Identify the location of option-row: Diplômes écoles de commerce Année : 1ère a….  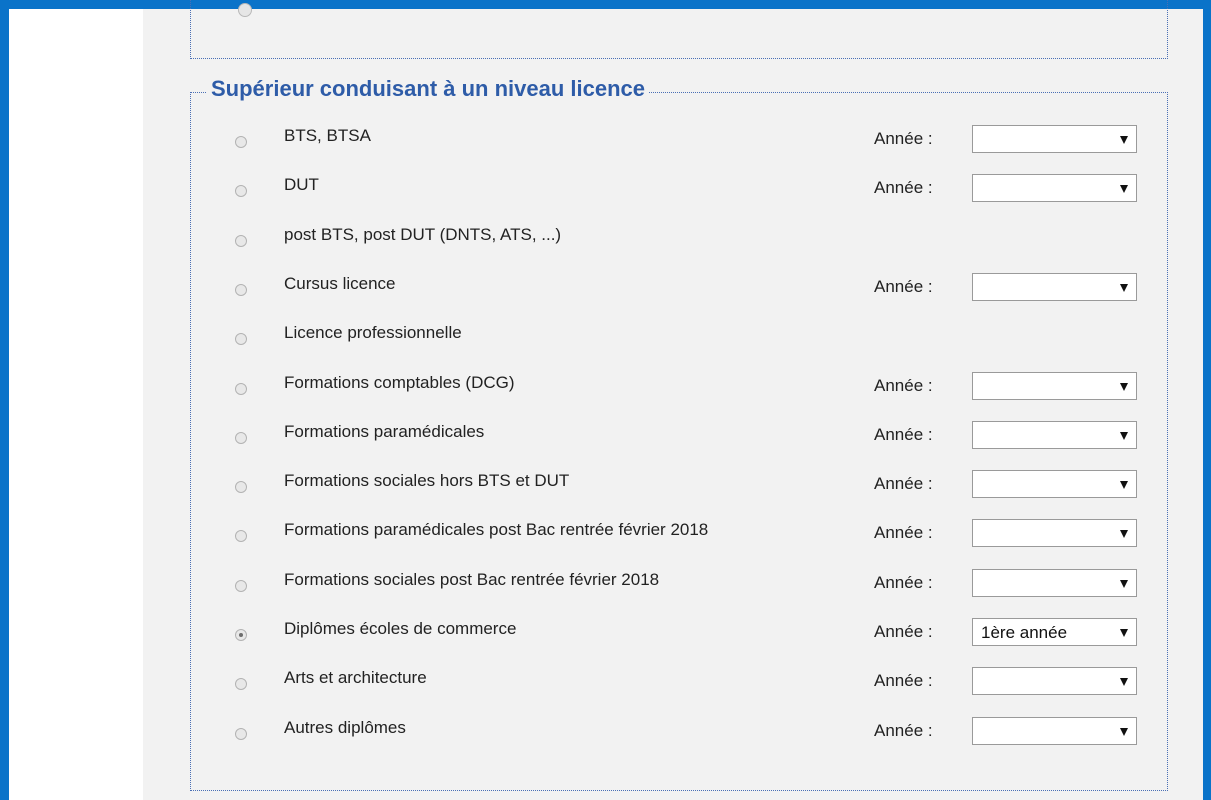
(679, 636).